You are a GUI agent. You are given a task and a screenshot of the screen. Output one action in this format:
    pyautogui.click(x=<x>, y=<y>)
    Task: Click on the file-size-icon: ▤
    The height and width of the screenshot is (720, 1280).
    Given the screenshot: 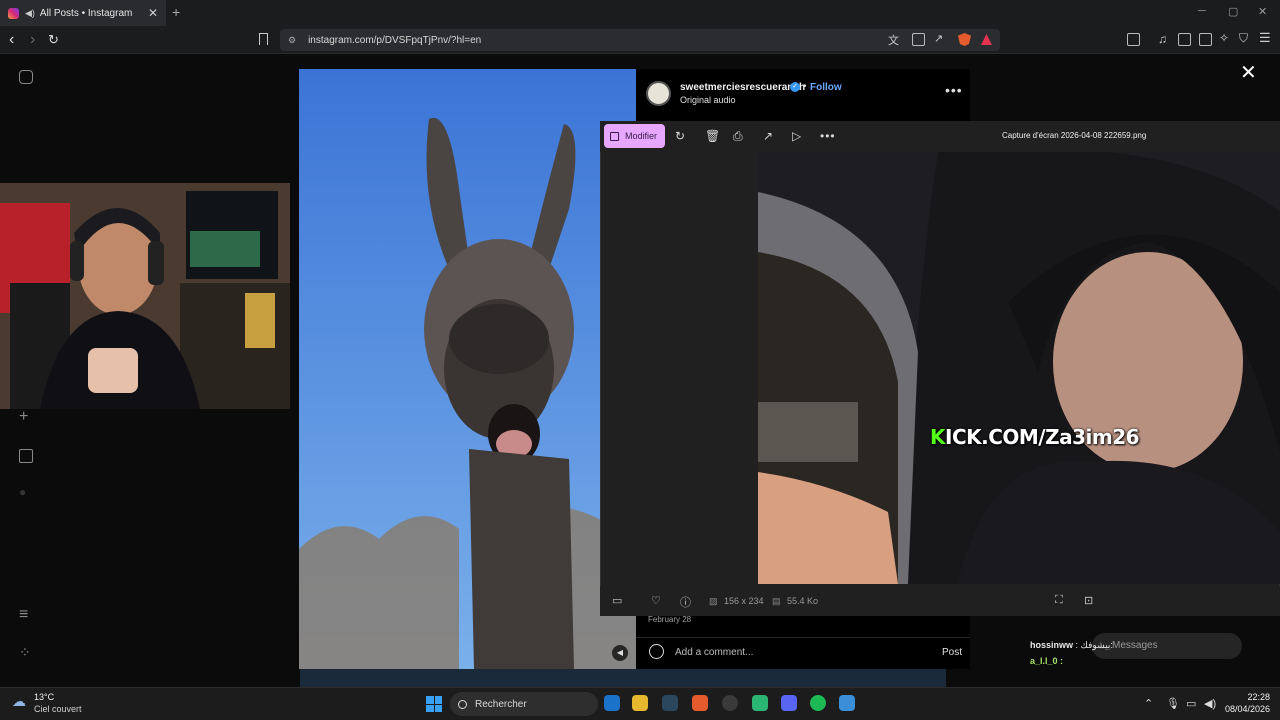 What is the action you would take?
    pyautogui.click(x=776, y=601)
    